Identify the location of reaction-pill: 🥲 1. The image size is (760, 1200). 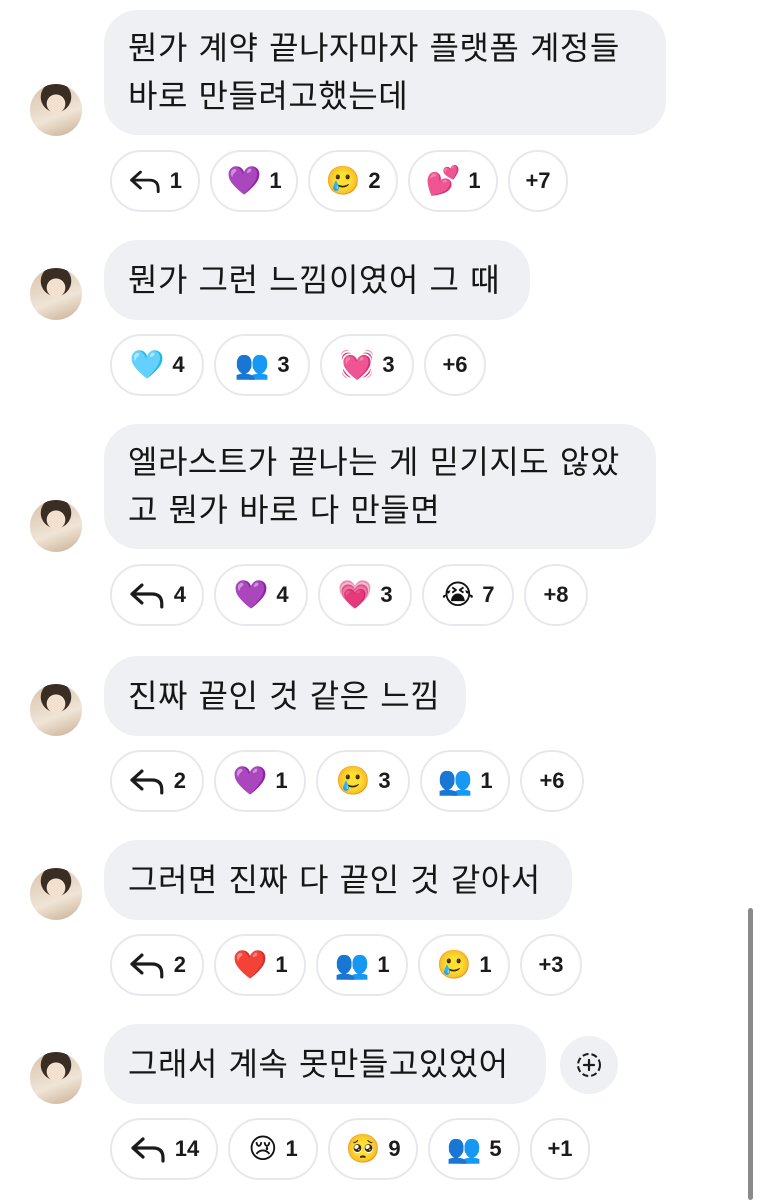
(464, 965).